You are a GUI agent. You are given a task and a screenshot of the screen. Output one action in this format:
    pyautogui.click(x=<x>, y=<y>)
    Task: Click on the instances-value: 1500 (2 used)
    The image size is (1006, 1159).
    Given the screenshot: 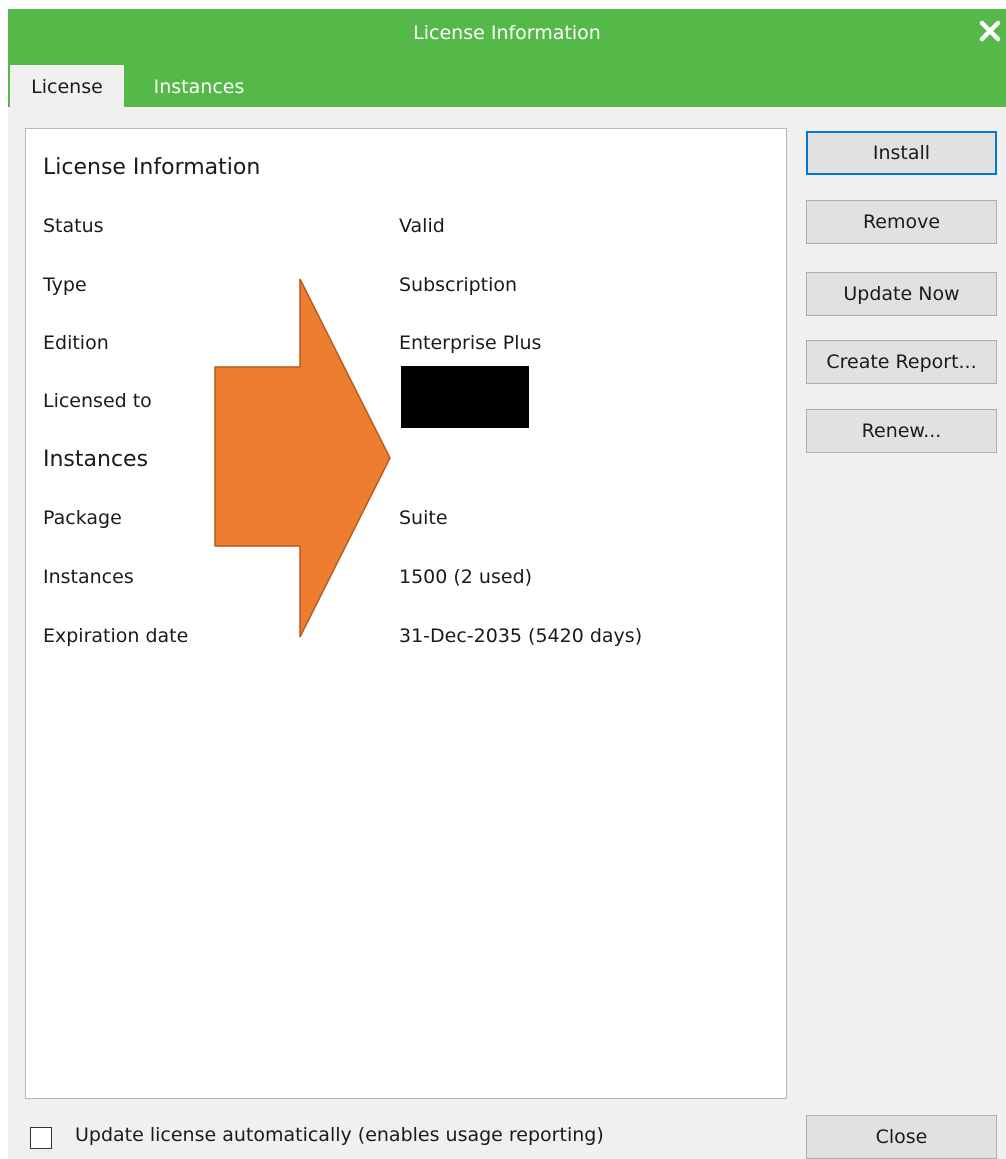 What is the action you would take?
    pyautogui.click(x=466, y=577)
    